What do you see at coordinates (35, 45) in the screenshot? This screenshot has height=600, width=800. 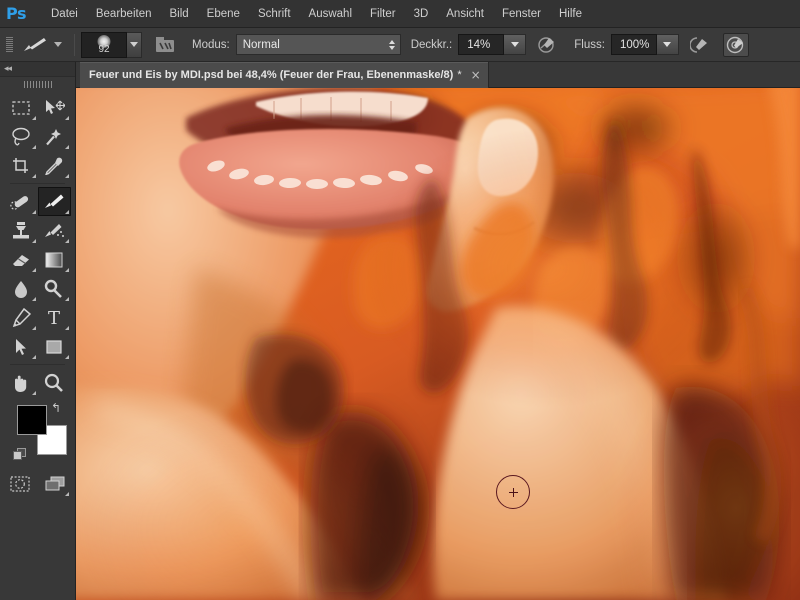 I see `current-tool-icon` at bounding box center [35, 45].